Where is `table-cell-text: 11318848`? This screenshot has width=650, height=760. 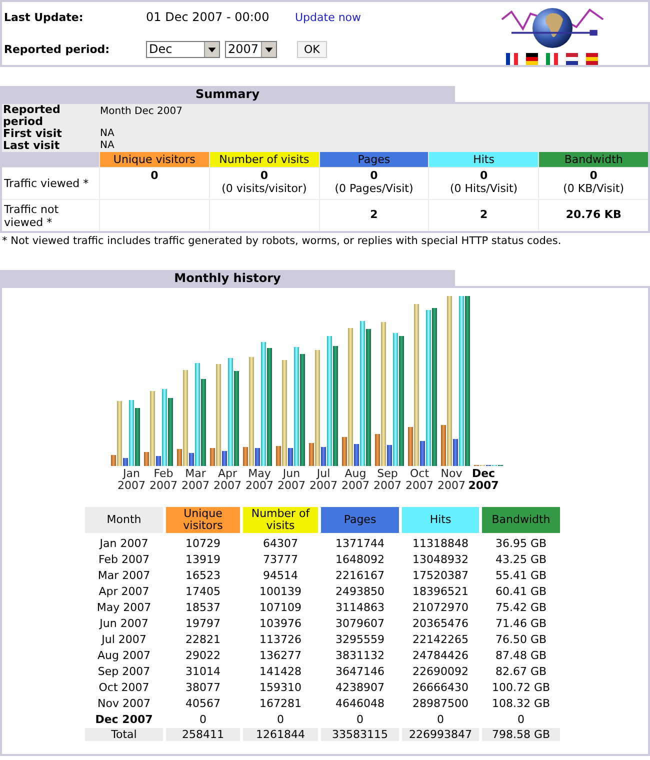 table-cell-text: 11318848 is located at coordinates (441, 544).